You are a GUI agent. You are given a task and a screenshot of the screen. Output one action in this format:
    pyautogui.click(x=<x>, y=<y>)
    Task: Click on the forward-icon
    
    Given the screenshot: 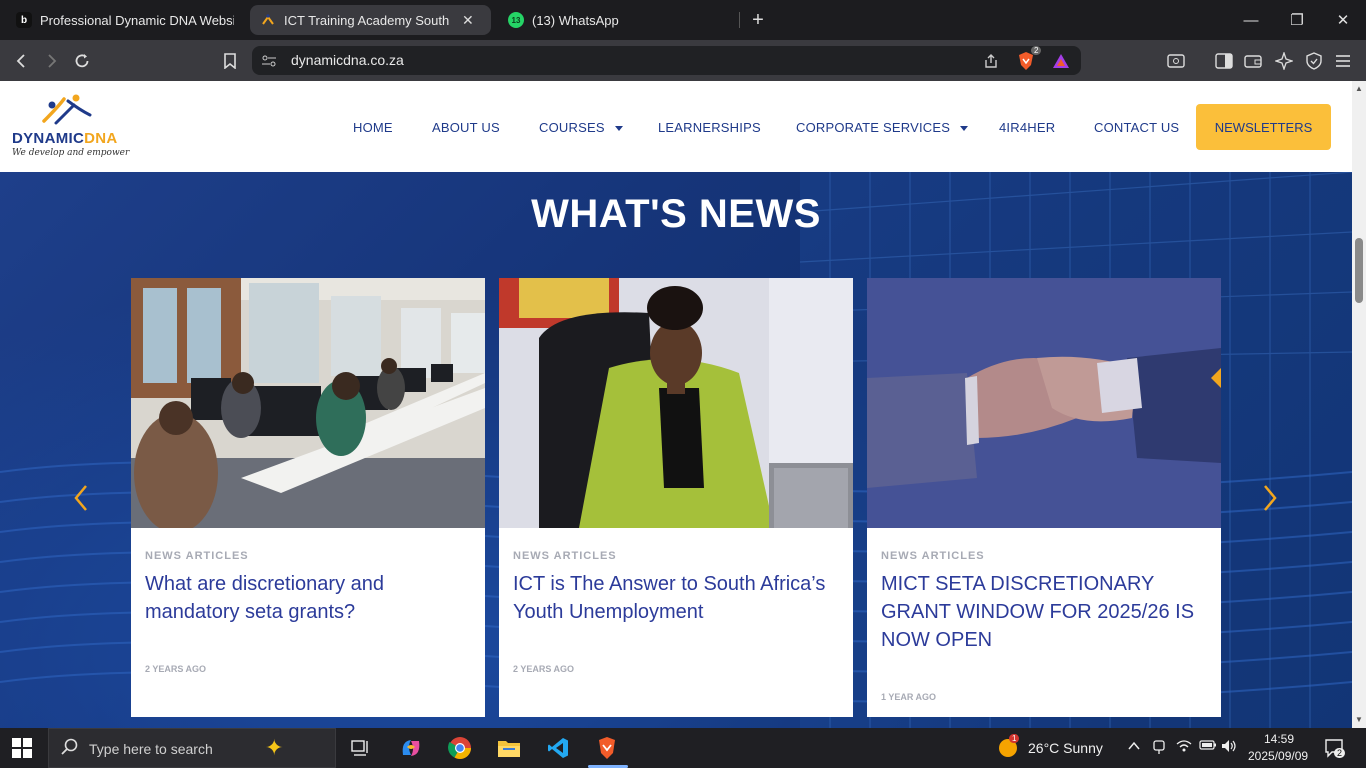 What is the action you would take?
    pyautogui.click(x=51, y=61)
    